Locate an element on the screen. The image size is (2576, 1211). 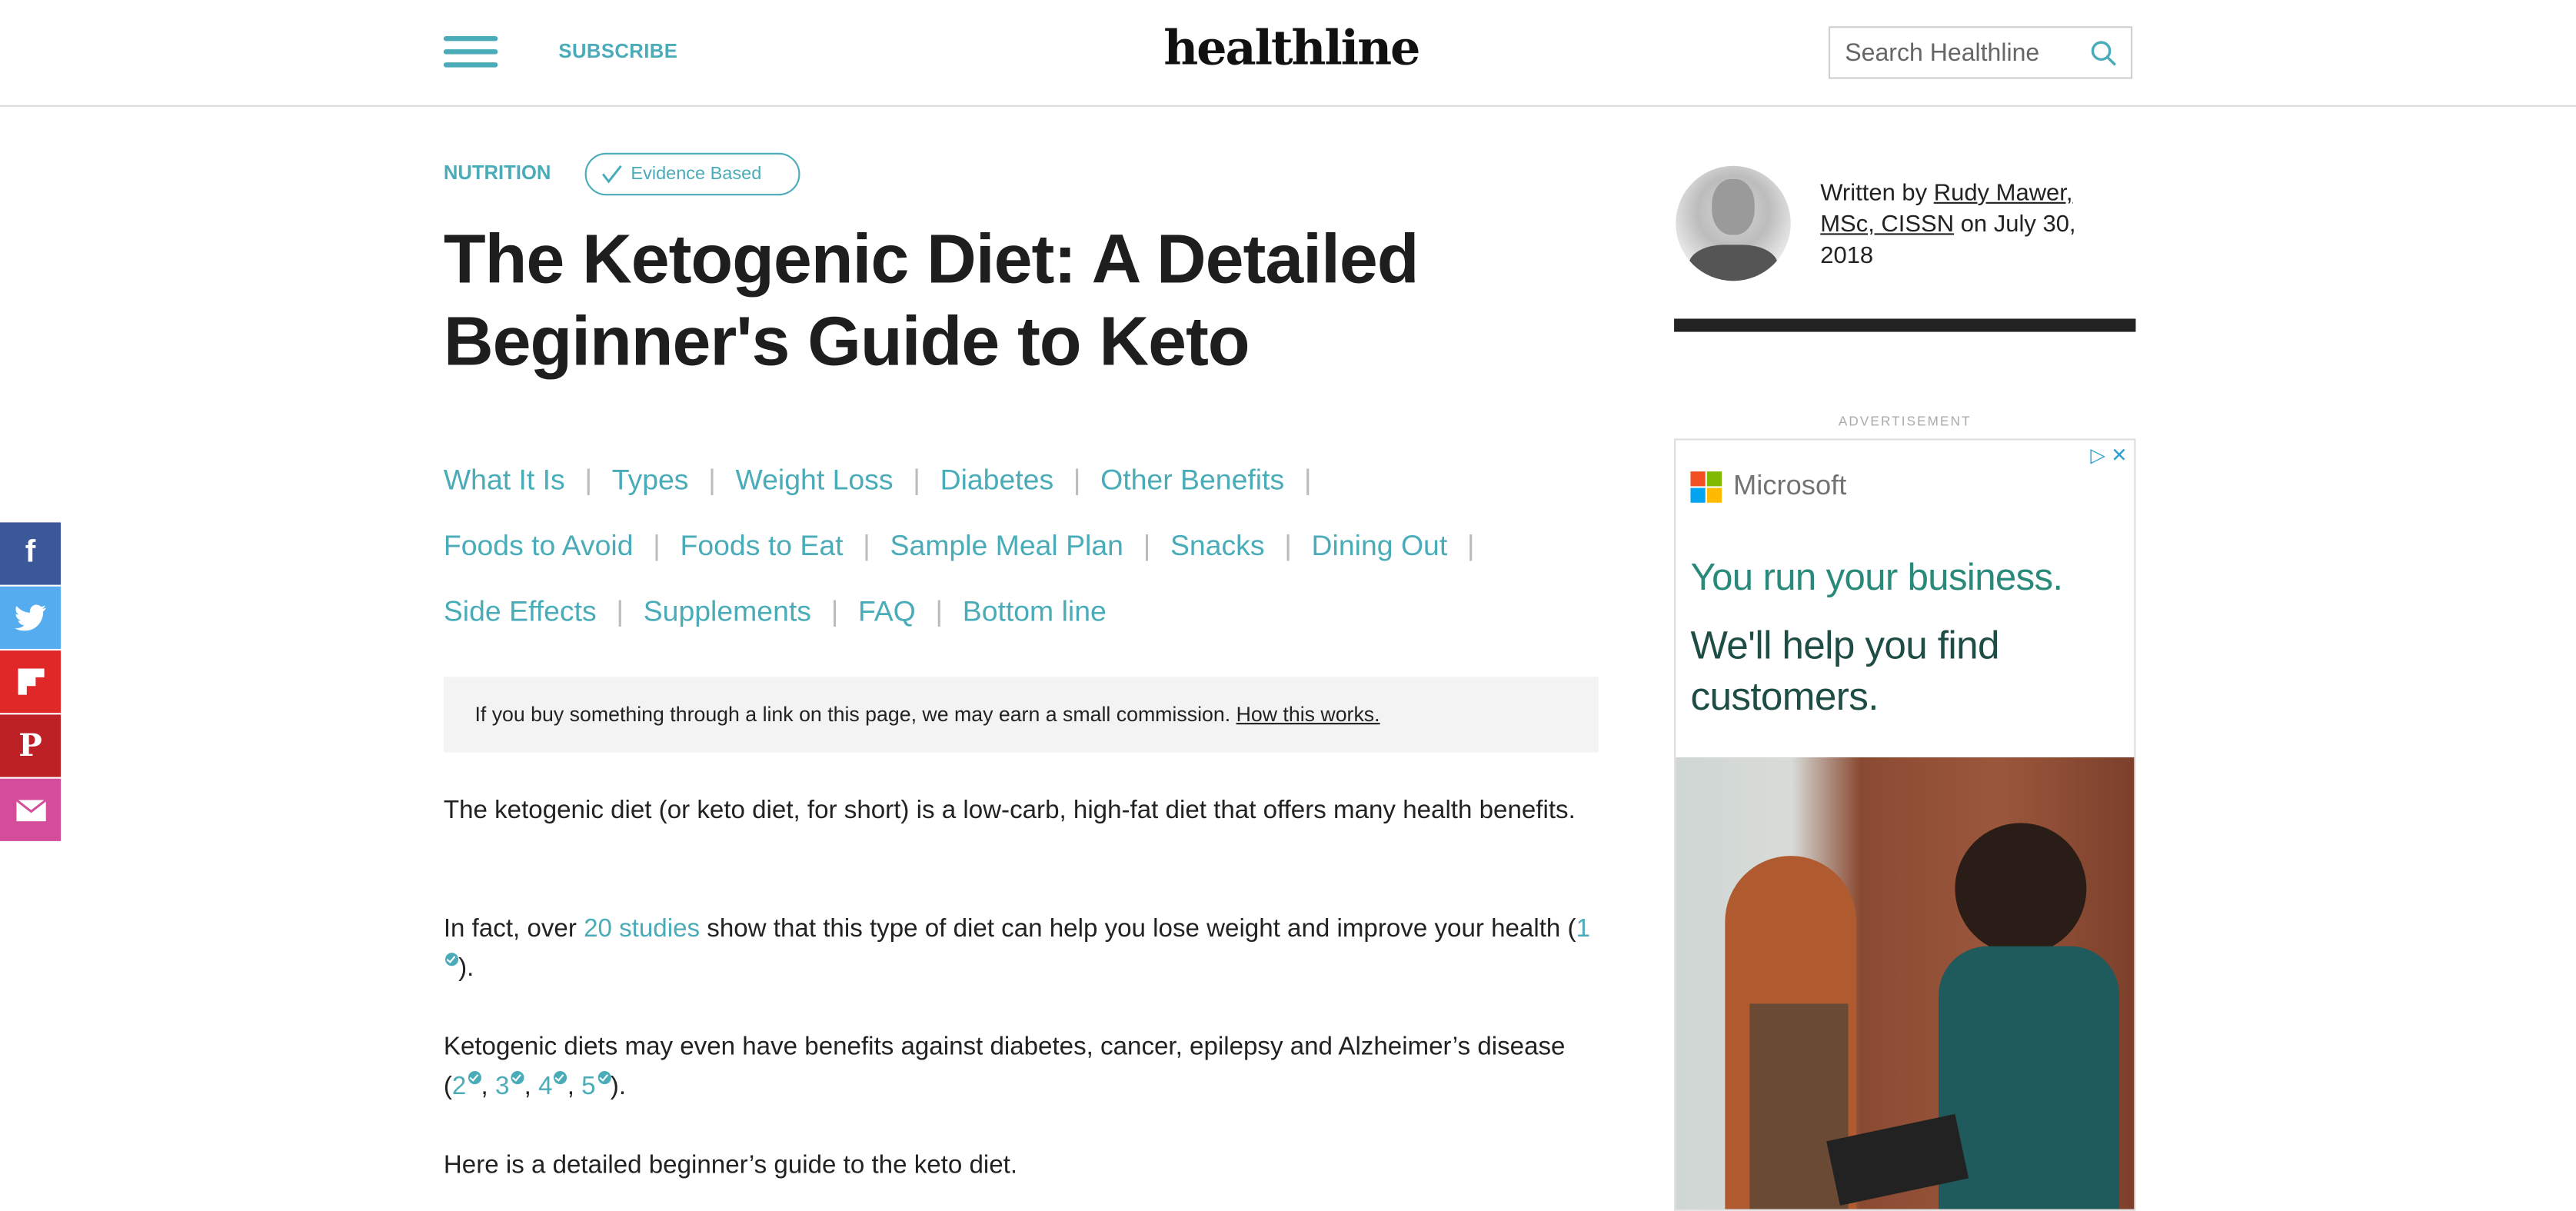
toc-link: What It Is is located at coordinates (504, 479).